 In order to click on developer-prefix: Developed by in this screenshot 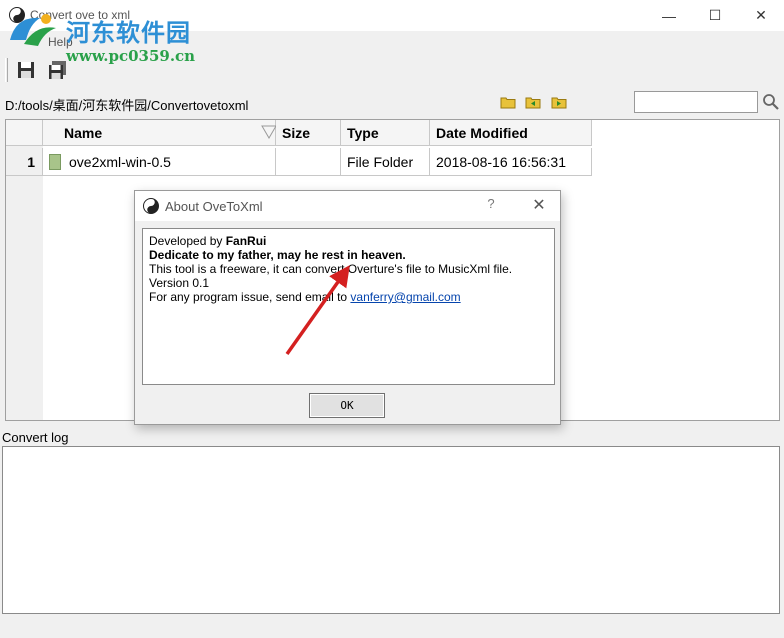, I will do `click(187, 241)`.